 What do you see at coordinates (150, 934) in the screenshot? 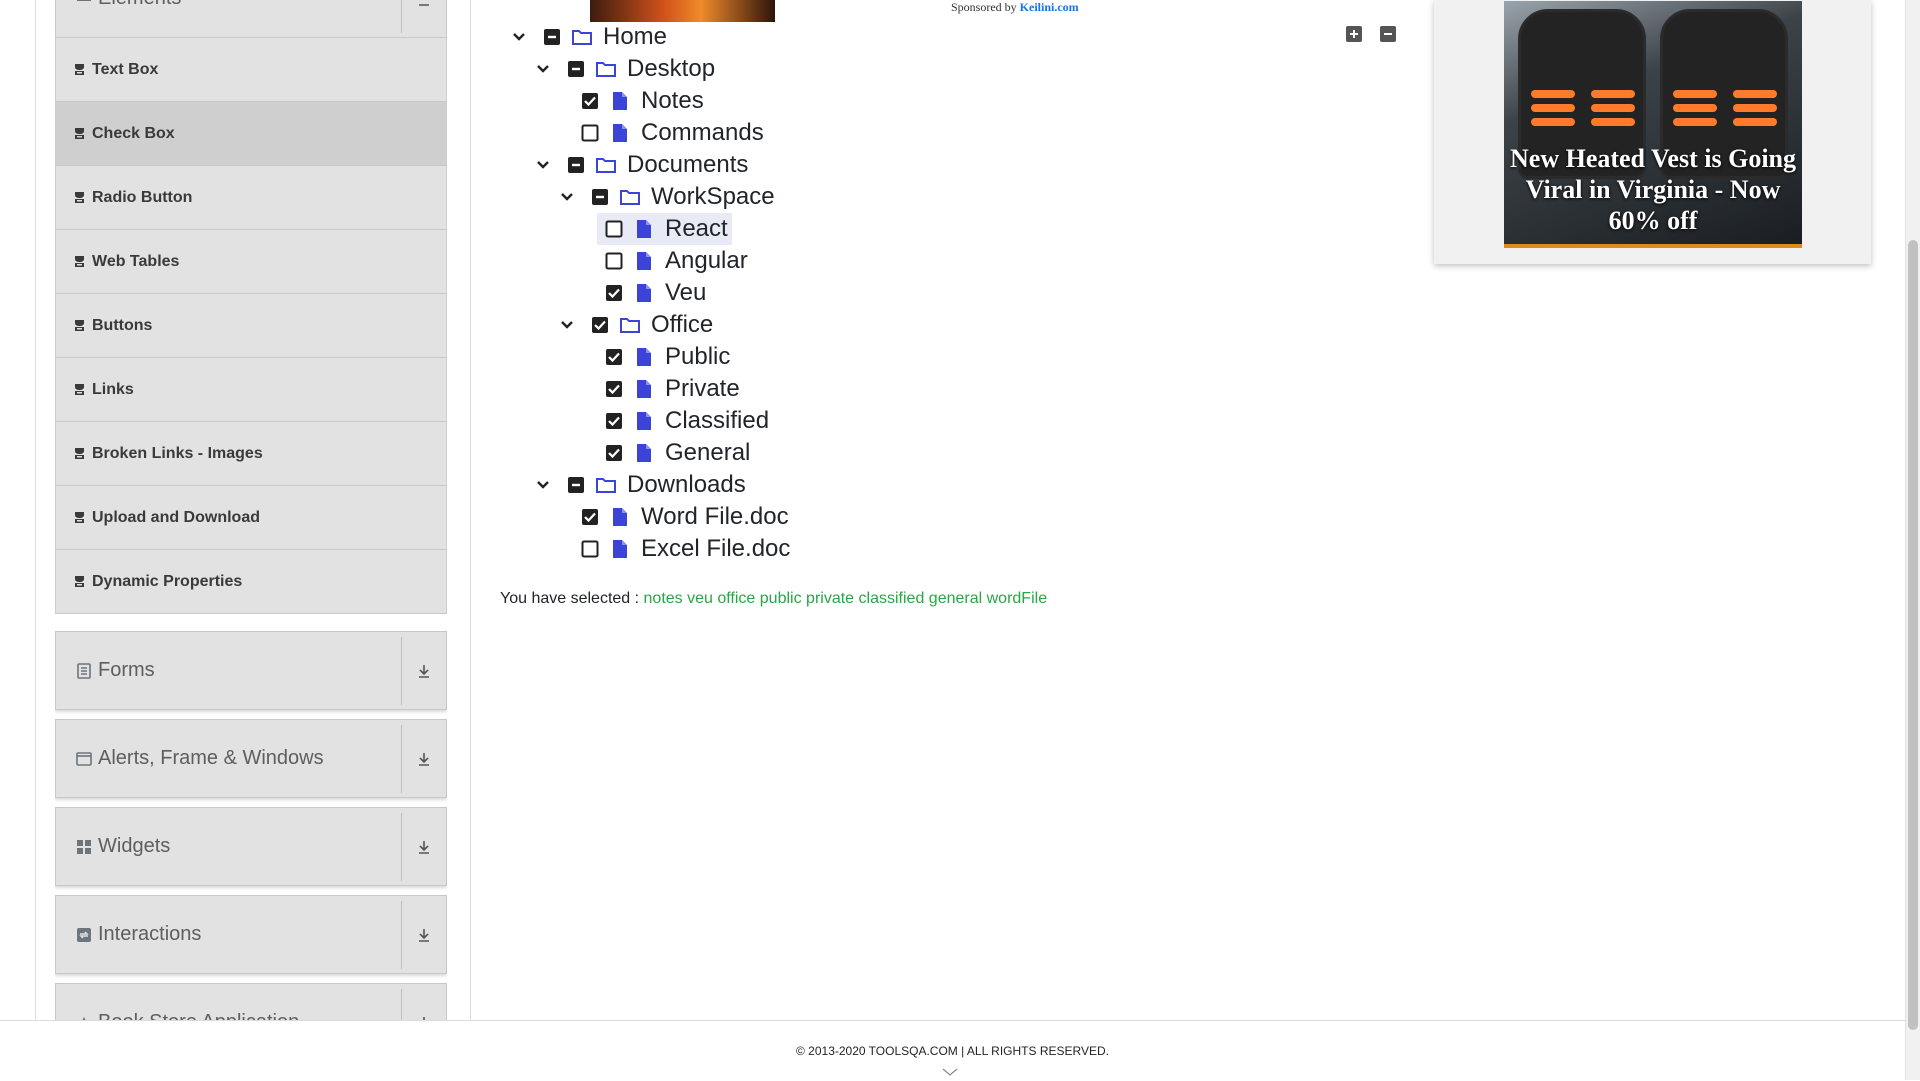
I see `group-title-interactions: Interactions` at bounding box center [150, 934].